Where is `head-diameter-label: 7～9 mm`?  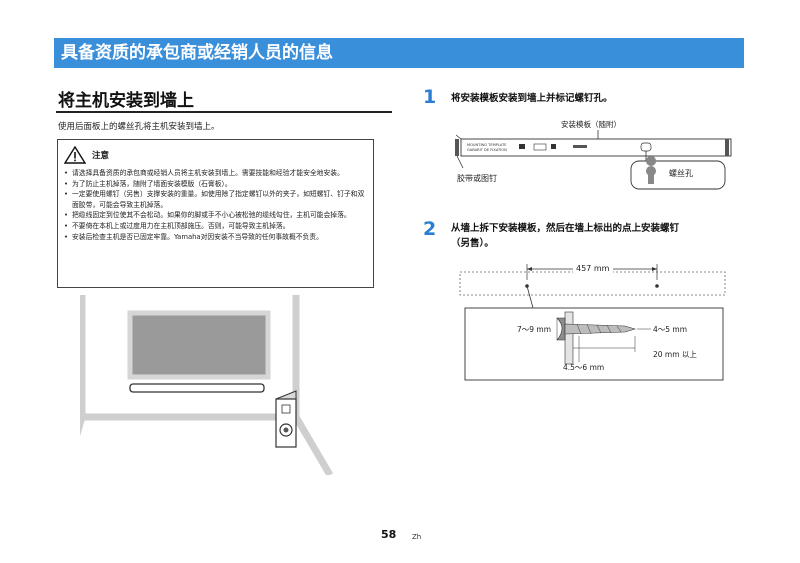 head-diameter-label: 7～9 mm is located at coordinates (534, 329).